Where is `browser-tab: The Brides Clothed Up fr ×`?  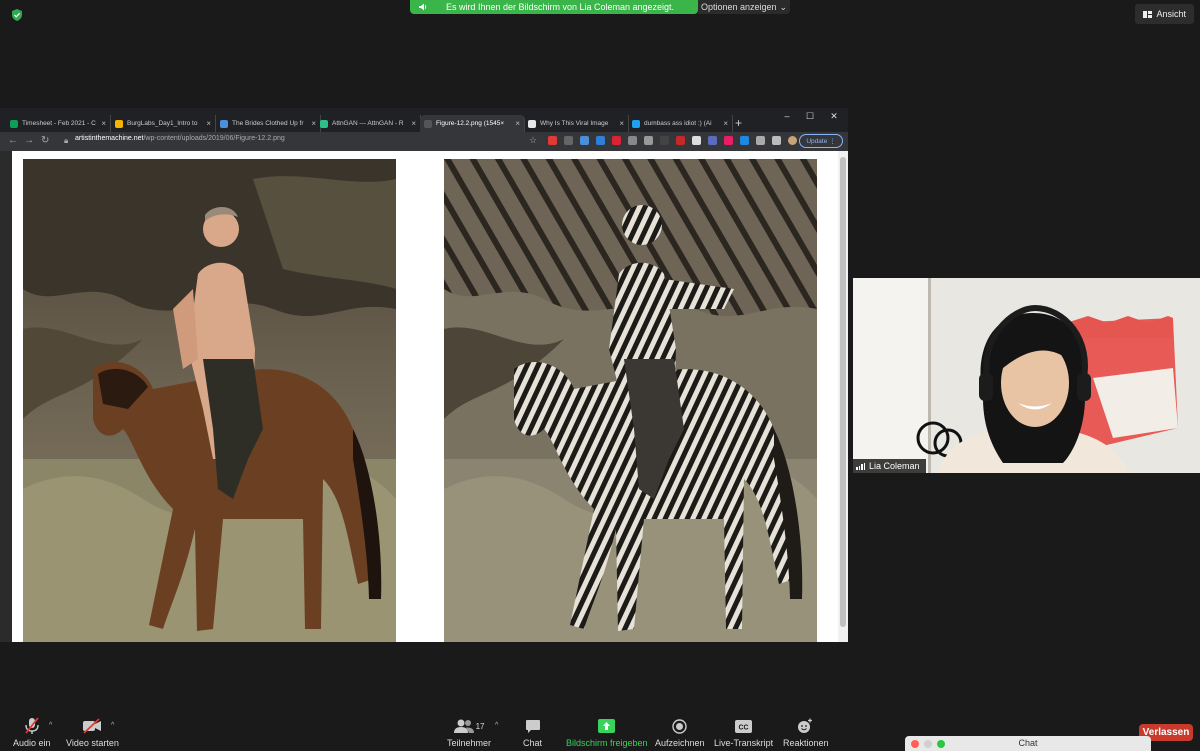
browser-tab: The Brides Clothed Up fr × is located at coordinates (268, 123).